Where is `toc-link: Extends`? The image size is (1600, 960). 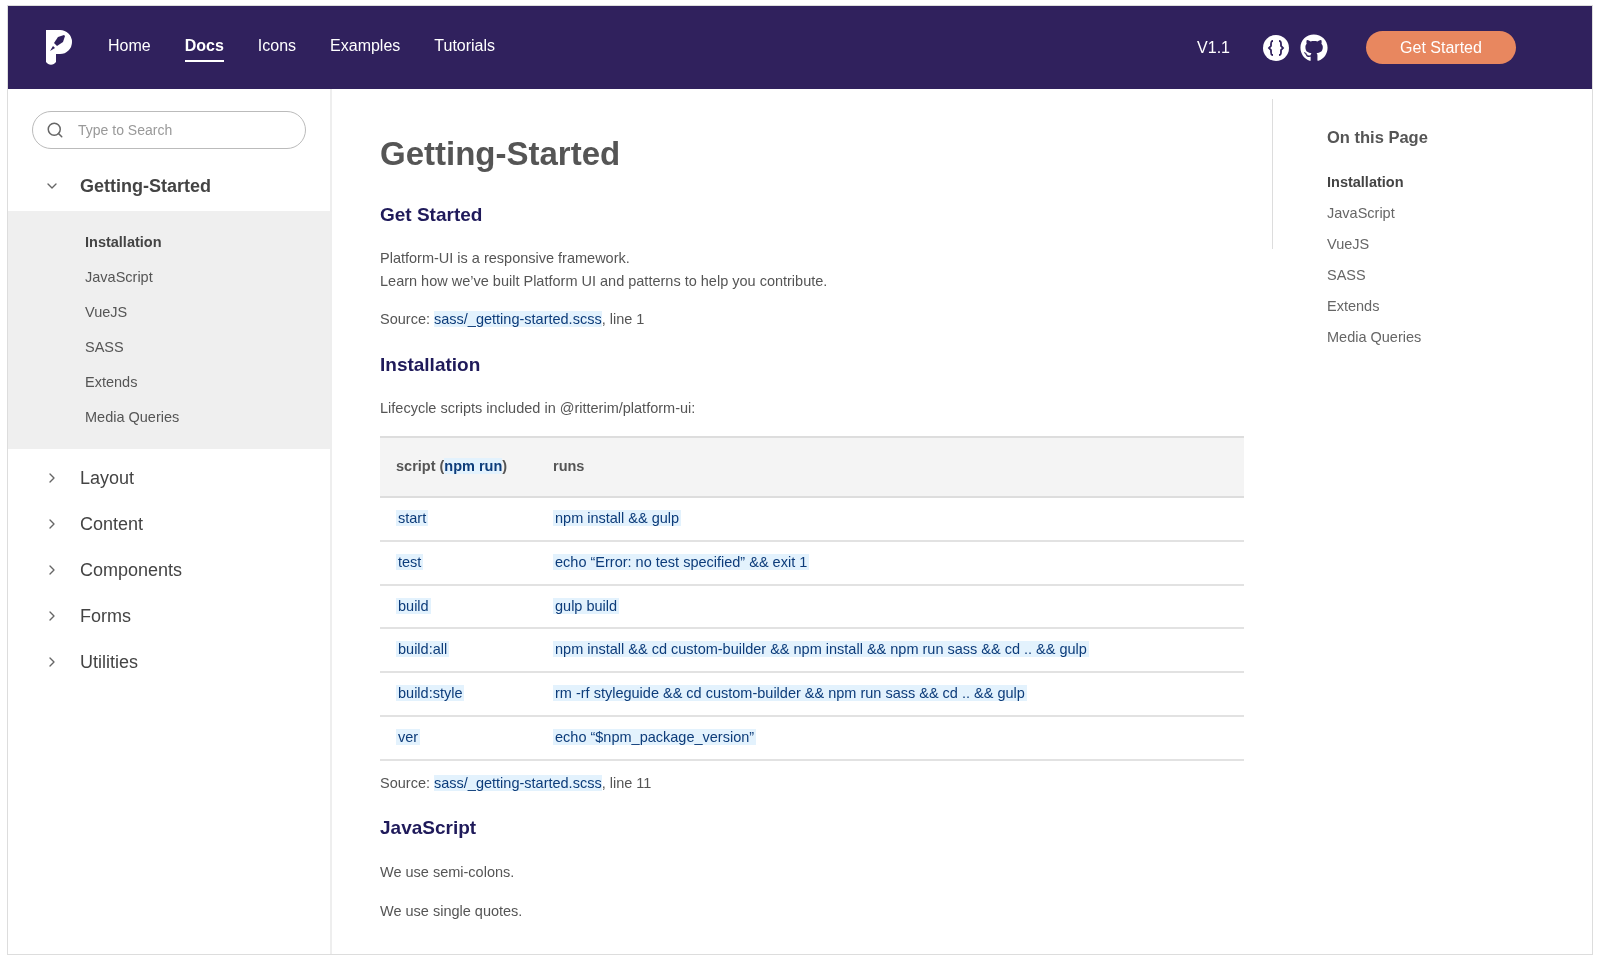
toc-link: Extends is located at coordinates (1353, 307).